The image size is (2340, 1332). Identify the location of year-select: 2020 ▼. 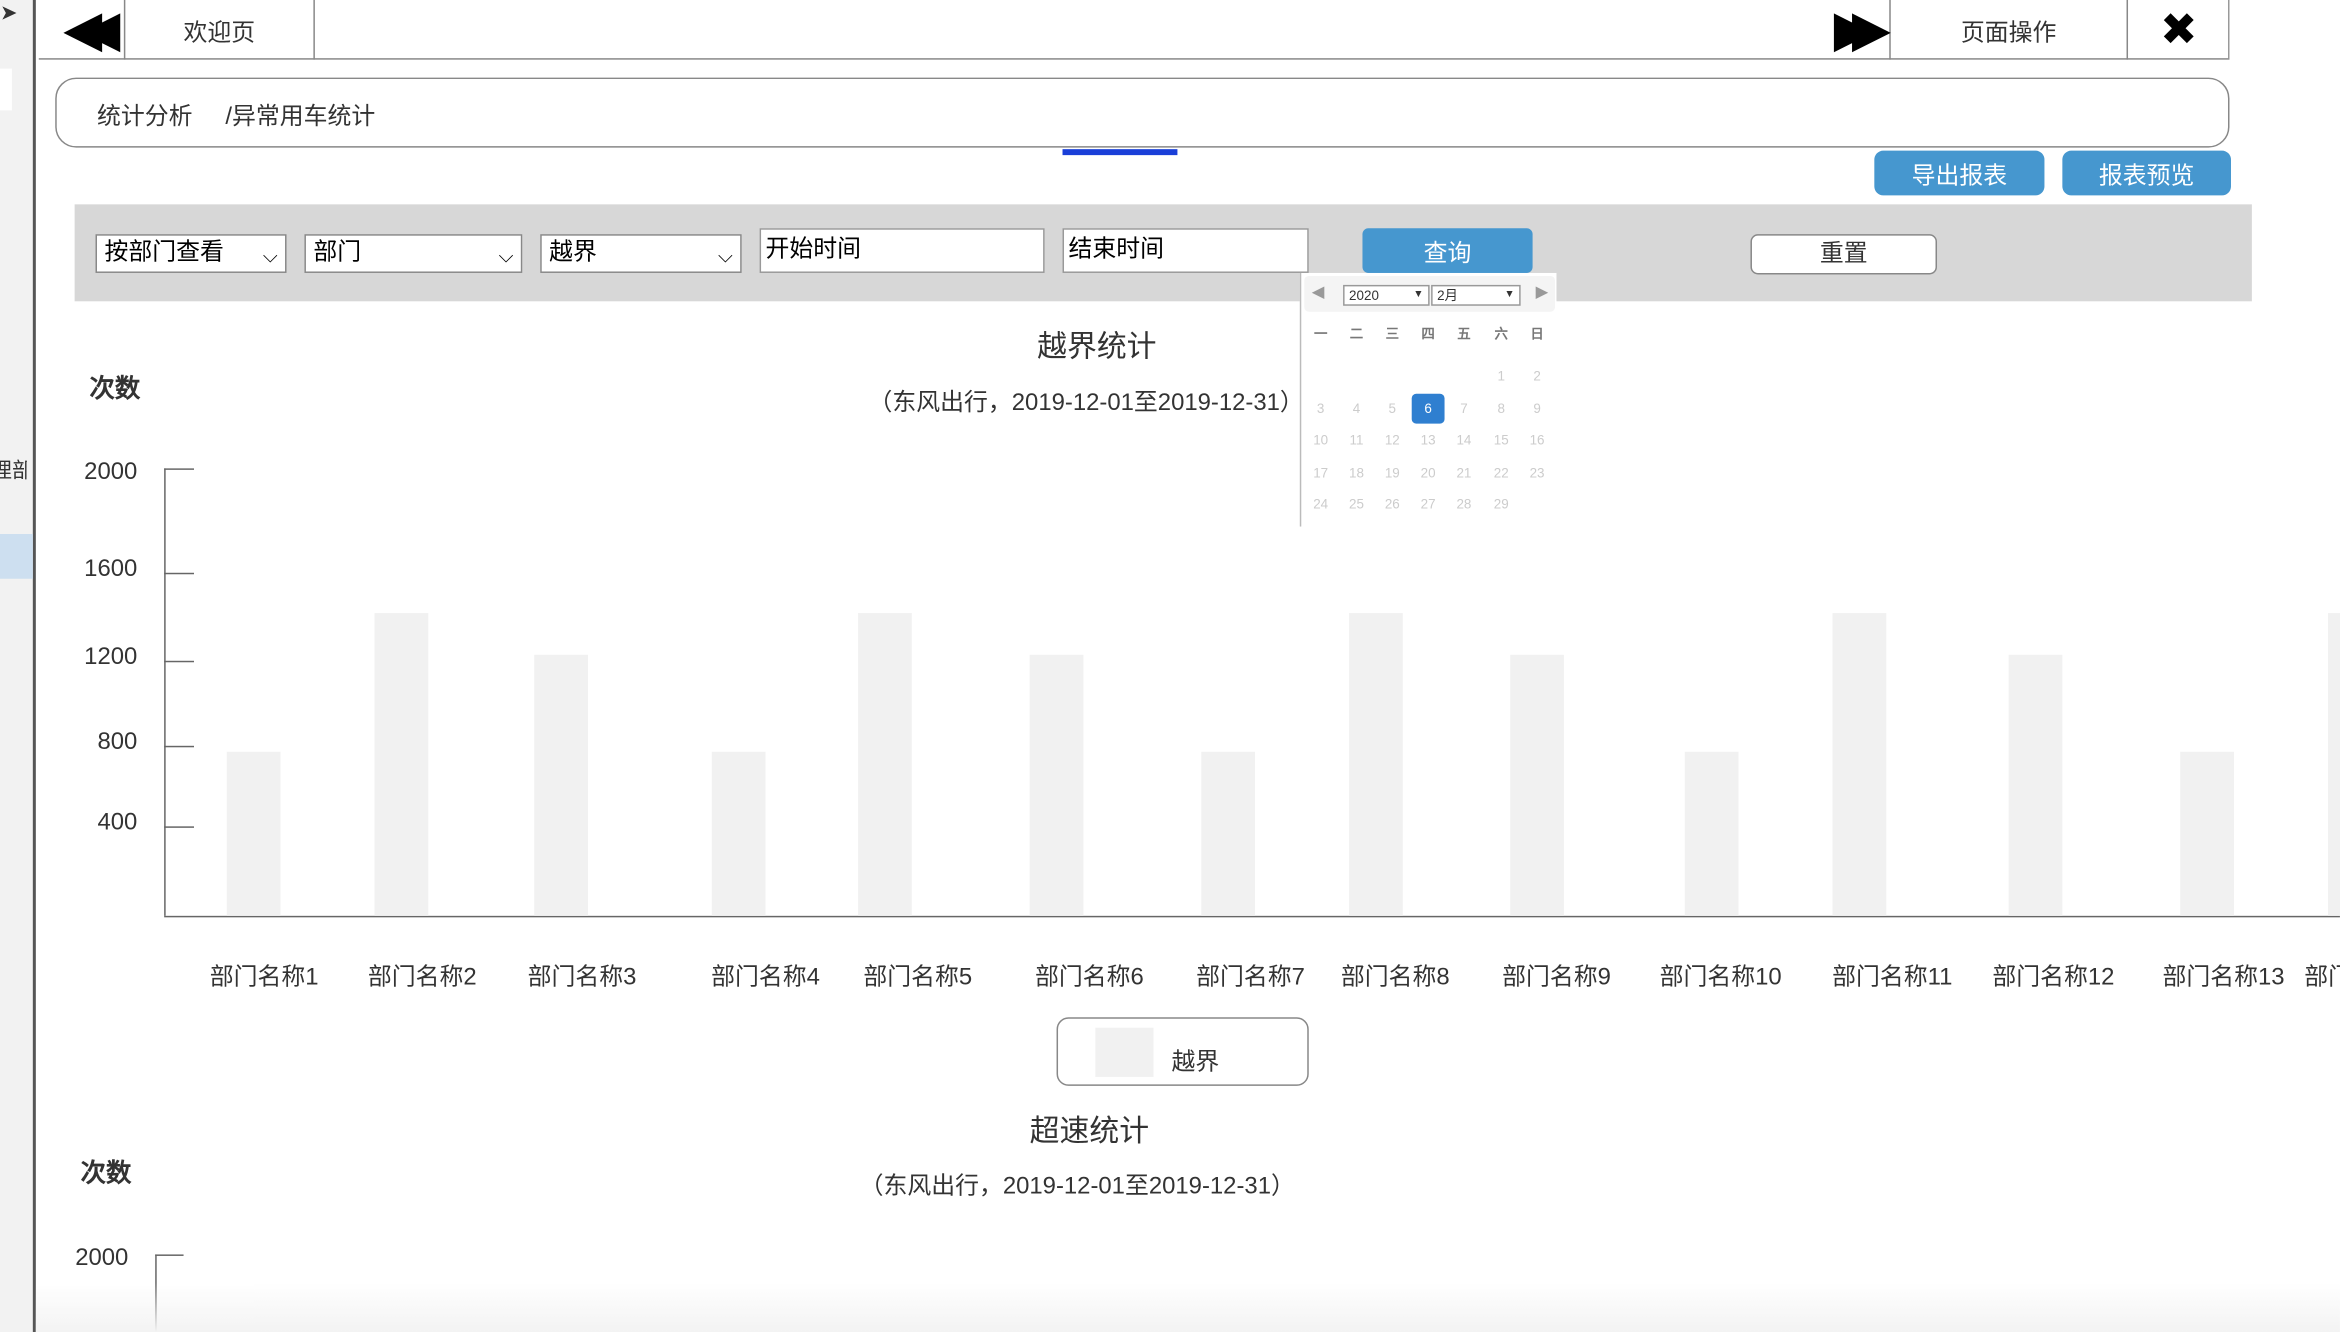
(1386, 295).